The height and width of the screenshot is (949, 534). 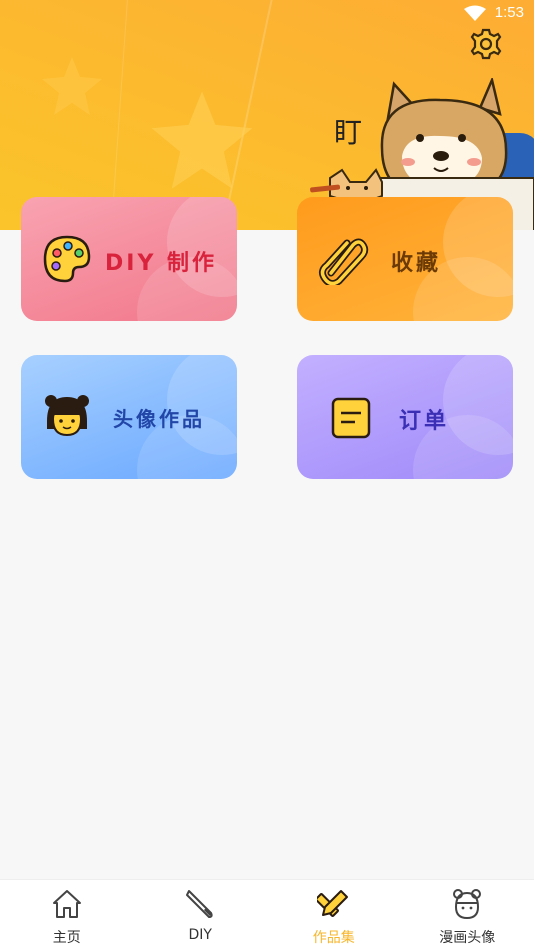 What do you see at coordinates (199, 904) in the screenshot?
I see `brush-icon` at bounding box center [199, 904].